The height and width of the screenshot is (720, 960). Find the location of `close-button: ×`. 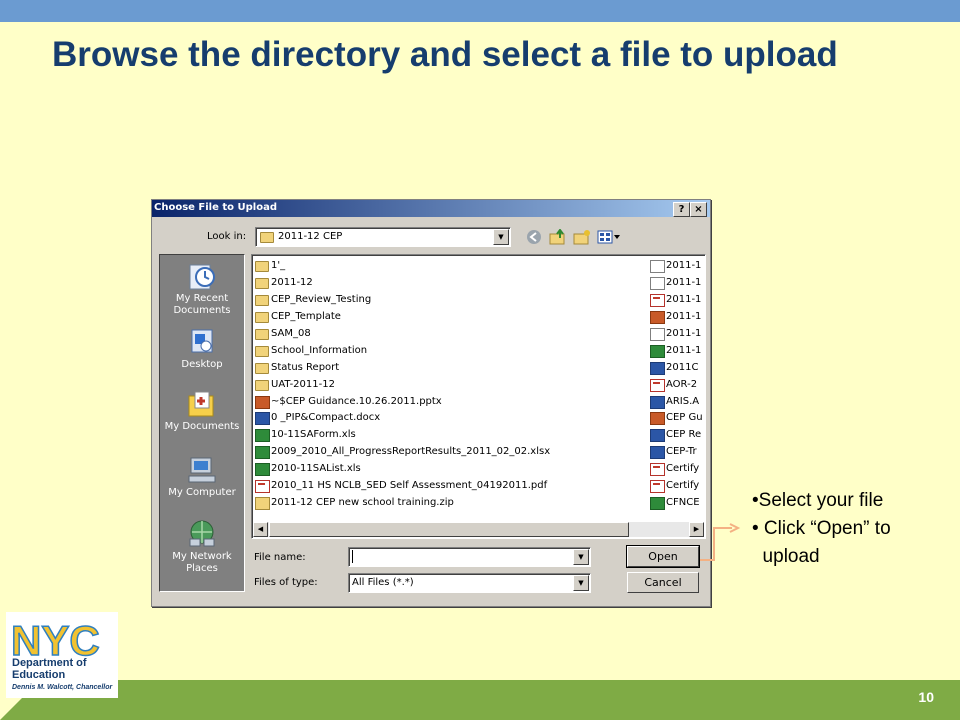

close-button: × is located at coordinates (698, 209).